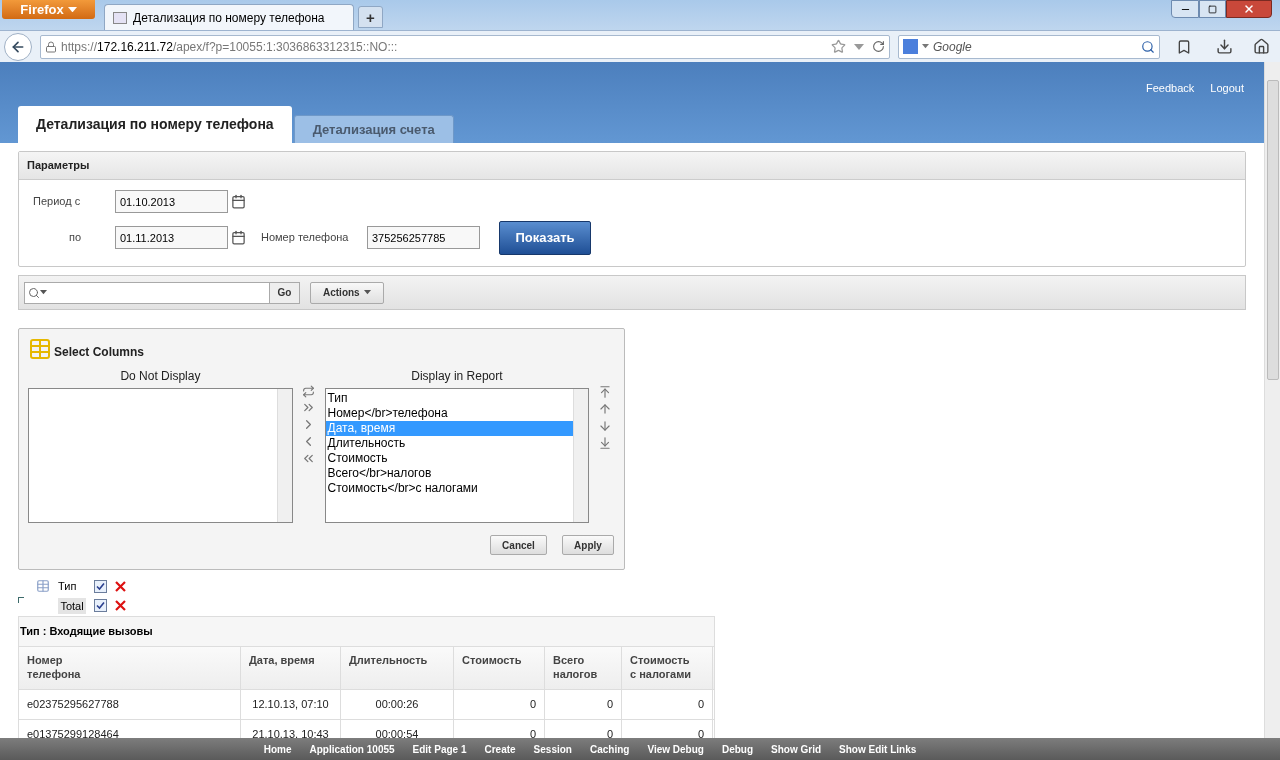  I want to click on toolbar-link: Show Edit Links, so click(878, 749).